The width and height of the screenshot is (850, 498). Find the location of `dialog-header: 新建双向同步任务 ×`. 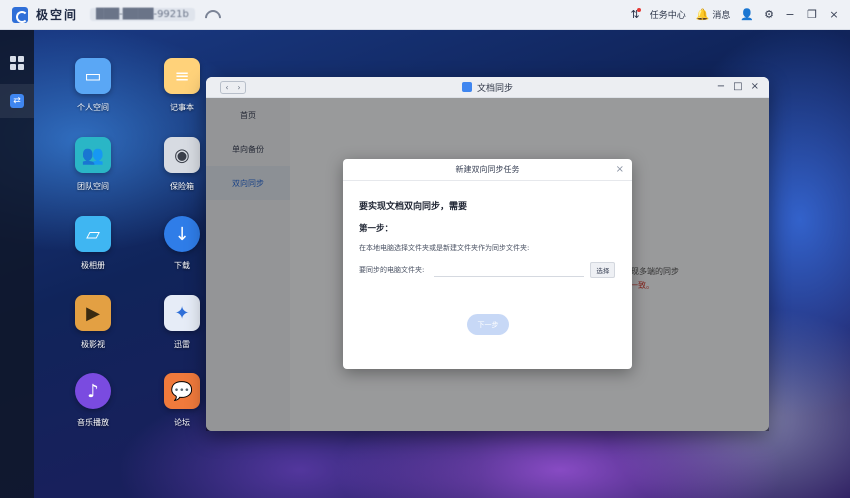

dialog-header: 新建双向同步任务 × is located at coordinates (487, 170).